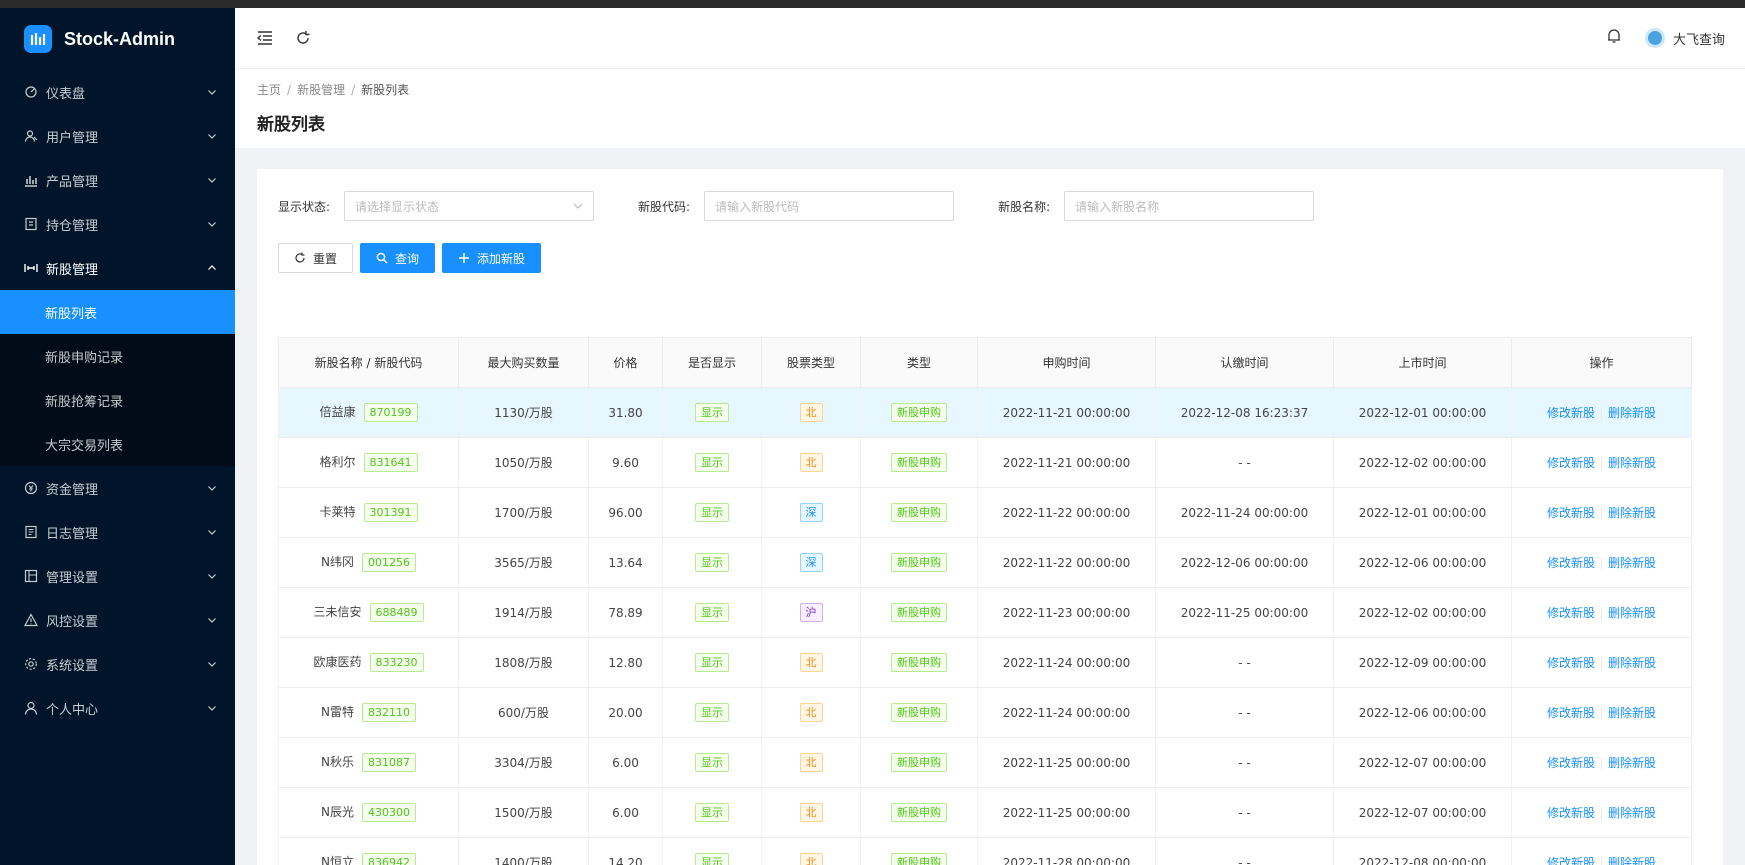  I want to click on column-header: 上市时间, so click(1422, 362).